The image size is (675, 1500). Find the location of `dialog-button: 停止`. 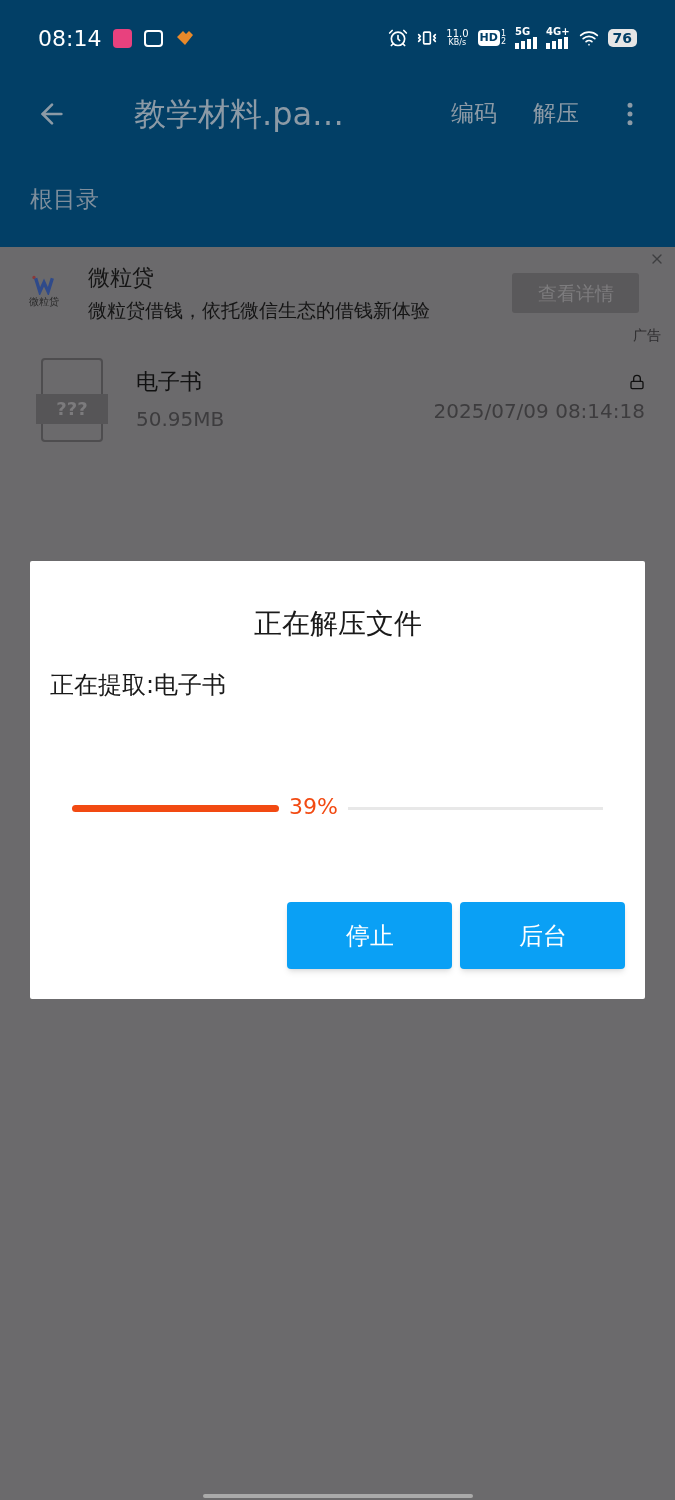

dialog-button: 停止 is located at coordinates (369, 935).